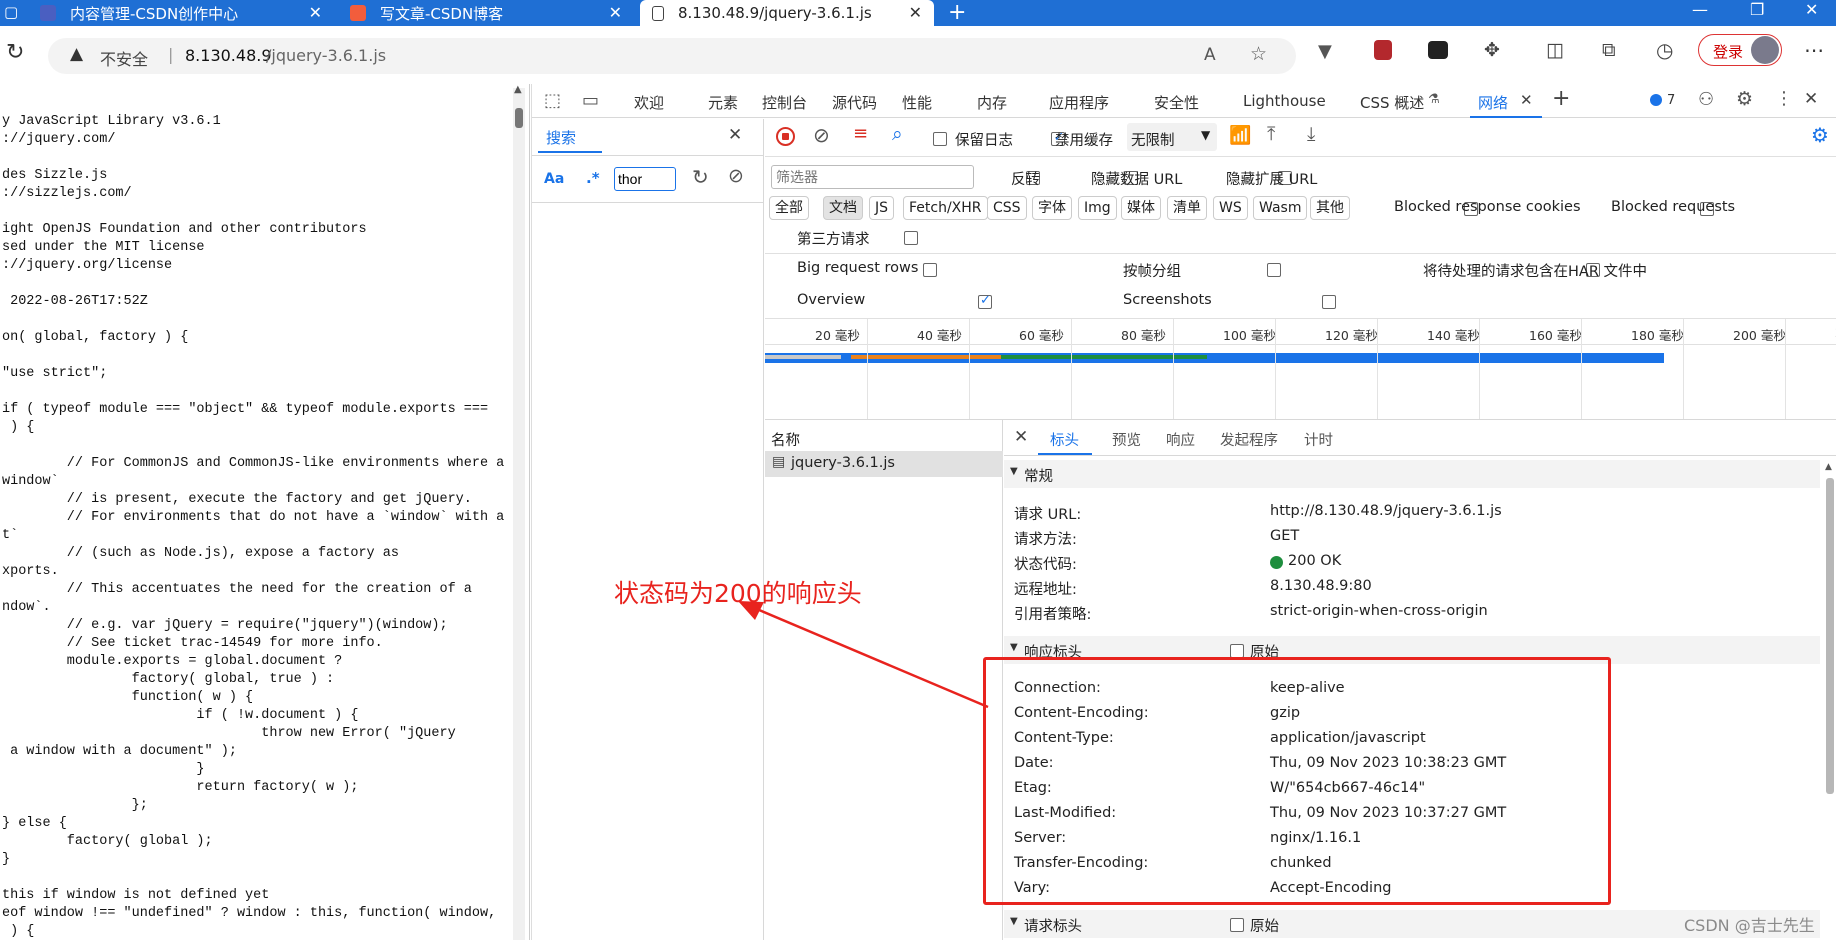 Image resolution: width=1836 pixels, height=940 pixels. What do you see at coordinates (1176, 102) in the screenshot?
I see `devtools-tab-security: 安全性` at bounding box center [1176, 102].